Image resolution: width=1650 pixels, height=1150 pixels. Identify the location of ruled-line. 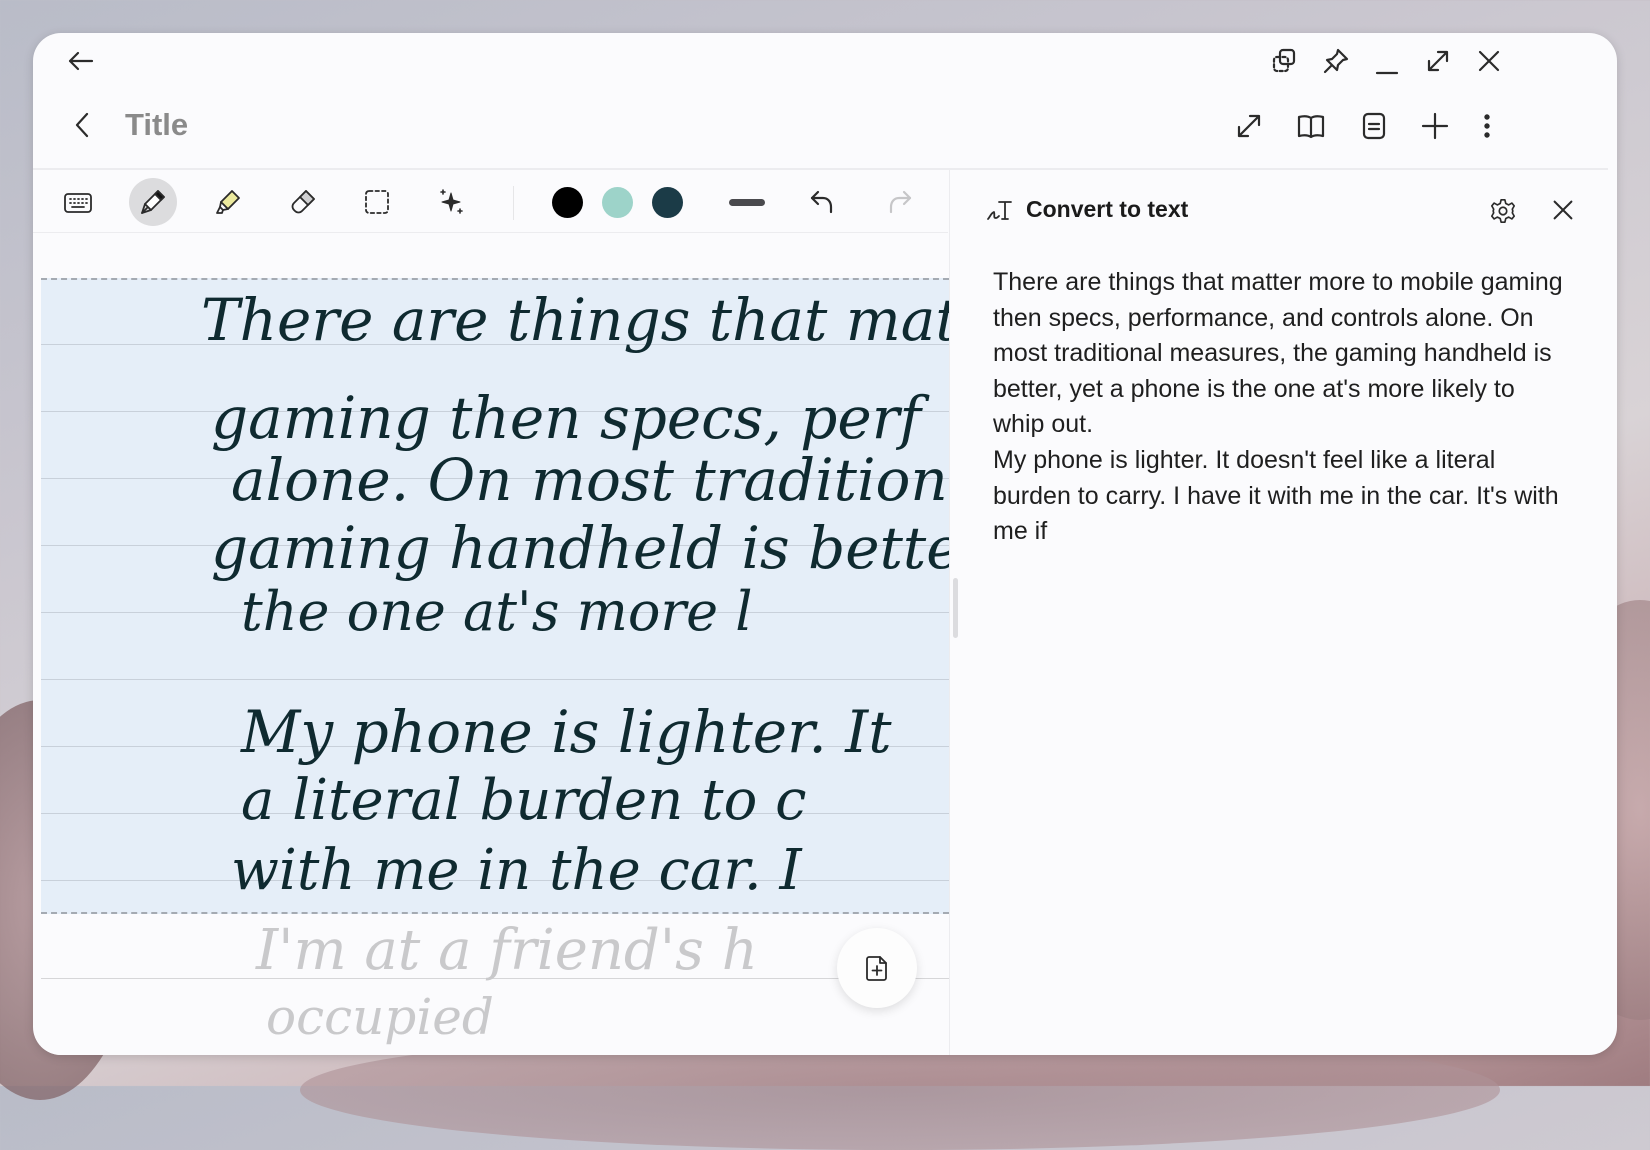
(495, 679).